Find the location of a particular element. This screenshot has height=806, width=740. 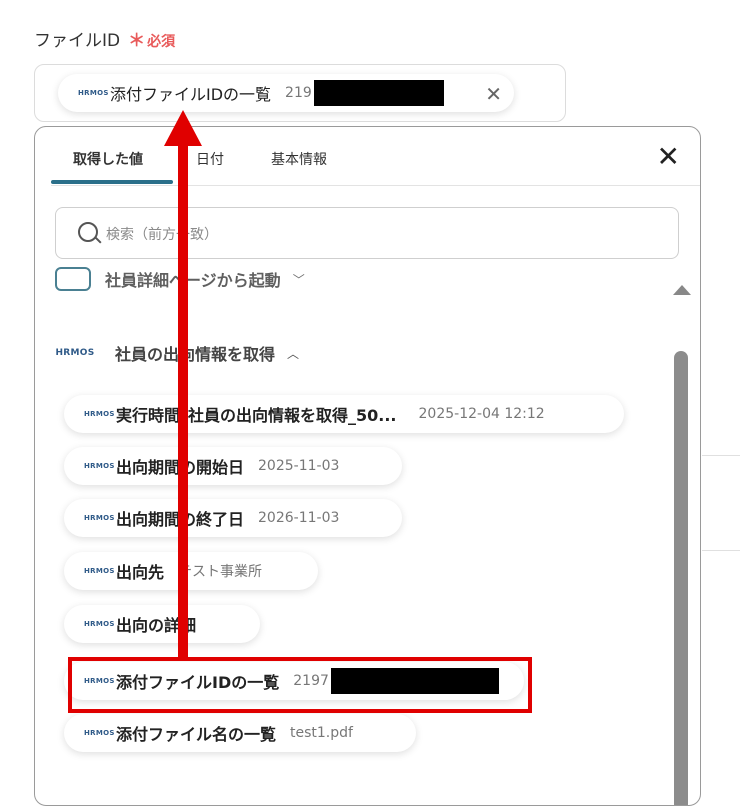

item-label: 出向先 is located at coordinates (140, 572).